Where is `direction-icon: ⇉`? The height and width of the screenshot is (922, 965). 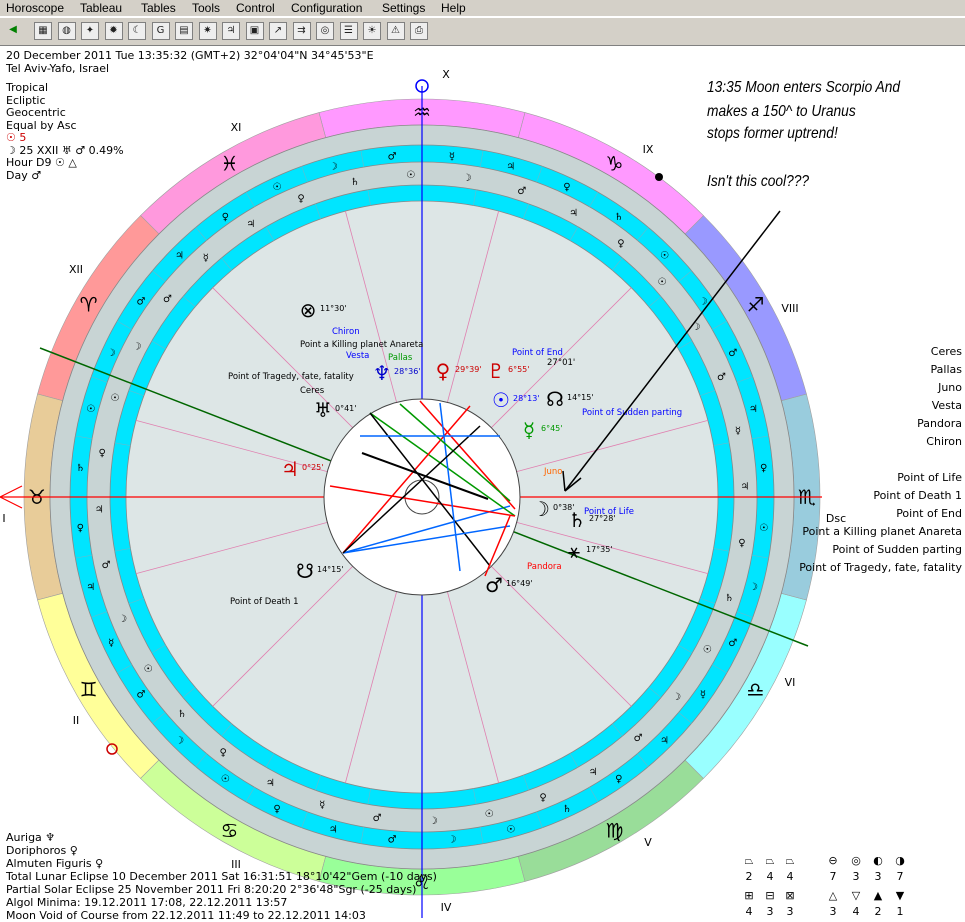
direction-icon: ⇉ is located at coordinates (301, 31).